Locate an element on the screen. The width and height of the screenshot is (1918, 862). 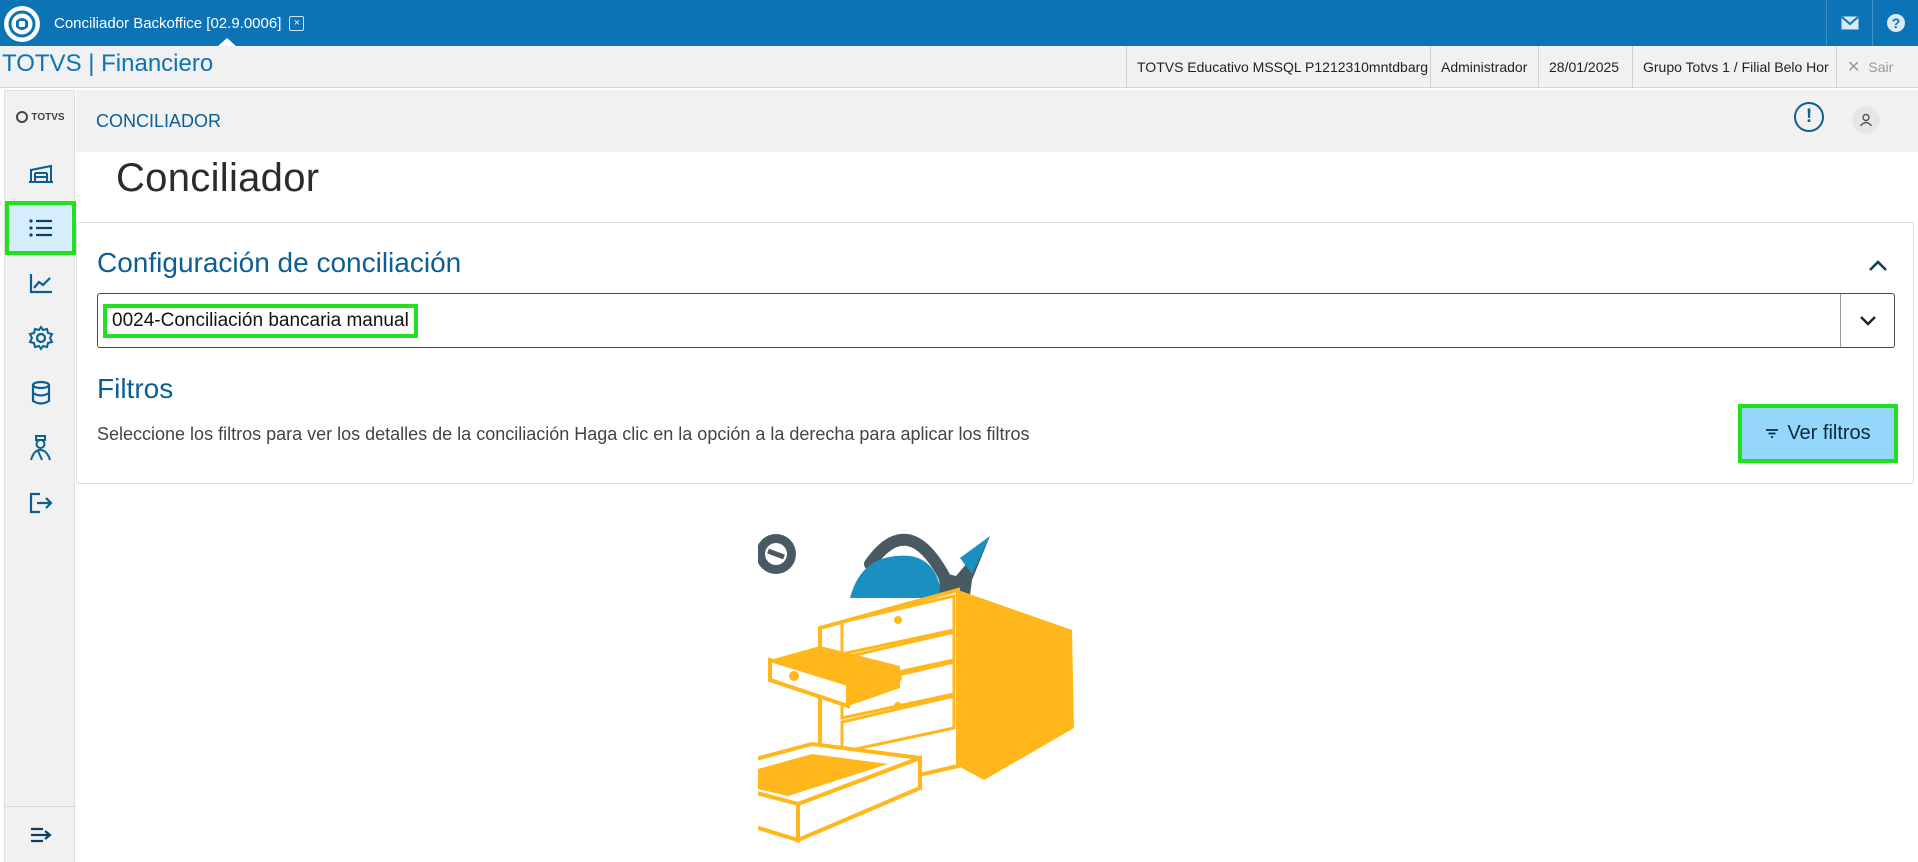
tab-conciliador-backoffice: Conciliador Backoffice [02.9.0006] × is located at coordinates (182, 23).